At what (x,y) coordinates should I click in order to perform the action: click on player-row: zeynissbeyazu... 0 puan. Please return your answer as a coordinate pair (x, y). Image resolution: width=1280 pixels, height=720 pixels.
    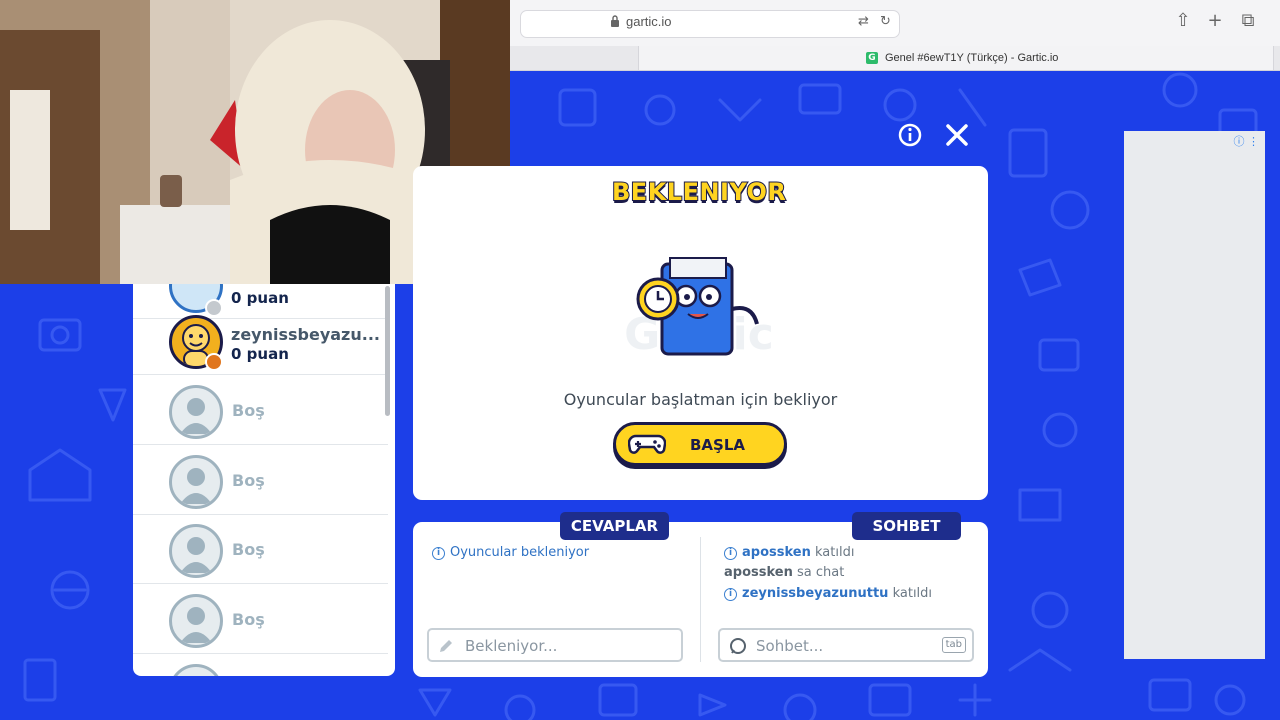
    Looking at the image, I should click on (260, 340).